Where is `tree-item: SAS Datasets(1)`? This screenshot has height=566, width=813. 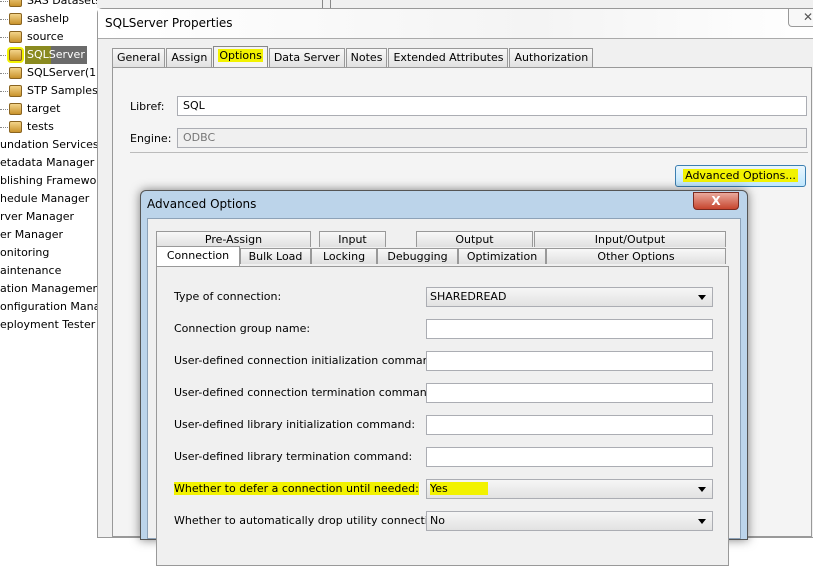 tree-item: SAS Datasets(1) is located at coordinates (48, 5).